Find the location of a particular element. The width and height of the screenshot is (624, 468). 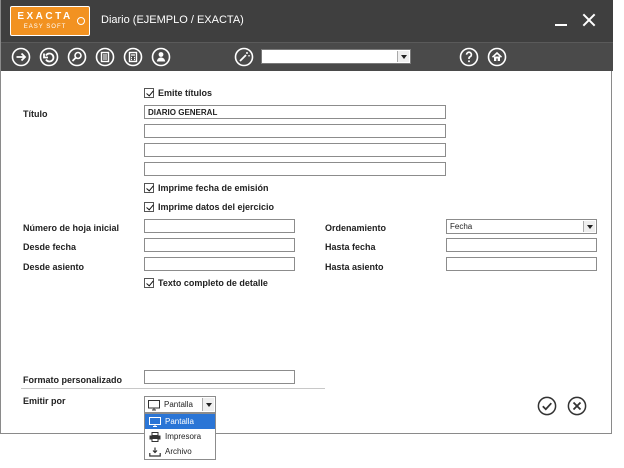

magic-wand-icon is located at coordinates (244, 57).